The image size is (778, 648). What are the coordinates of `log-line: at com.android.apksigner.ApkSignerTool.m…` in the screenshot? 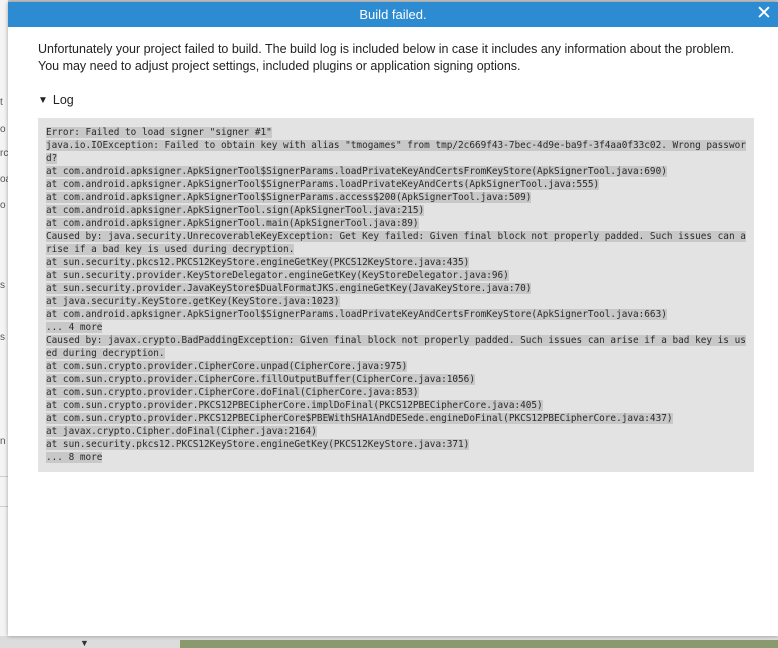 It's located at (232, 223).